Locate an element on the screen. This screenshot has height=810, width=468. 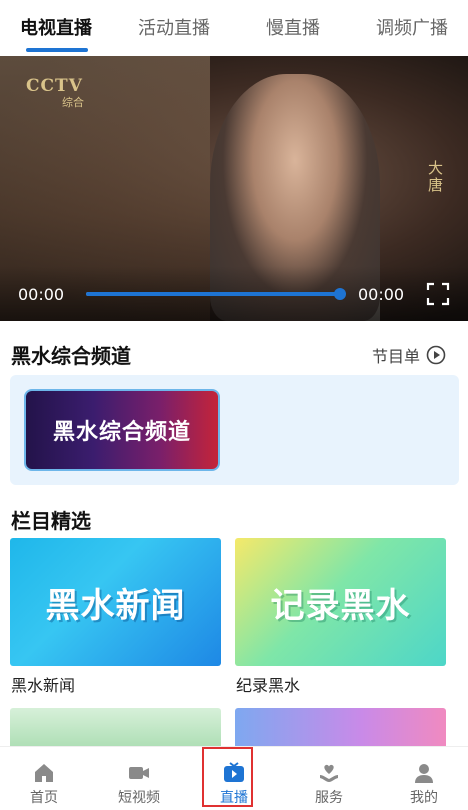
video-camera-icon is located at coordinates (139, 773).